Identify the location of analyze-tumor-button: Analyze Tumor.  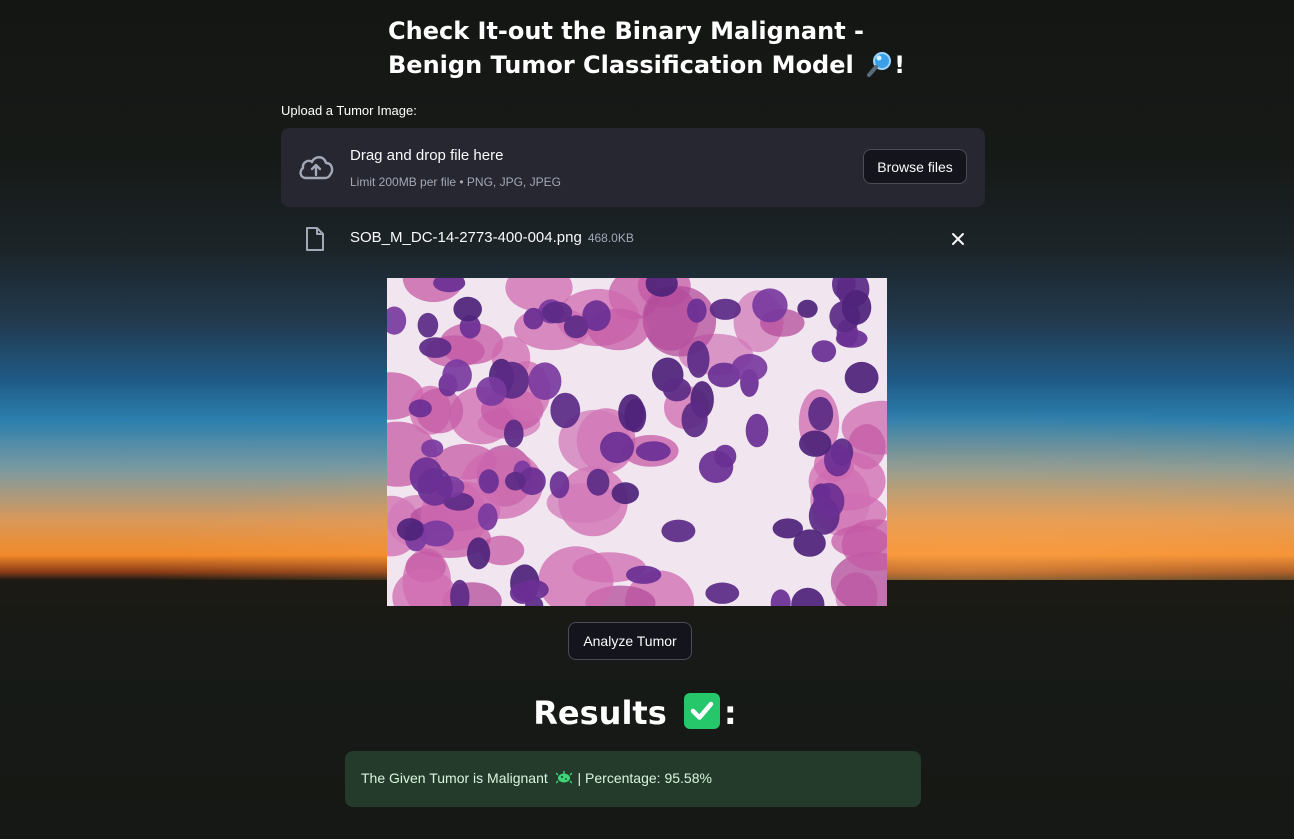
(630, 641).